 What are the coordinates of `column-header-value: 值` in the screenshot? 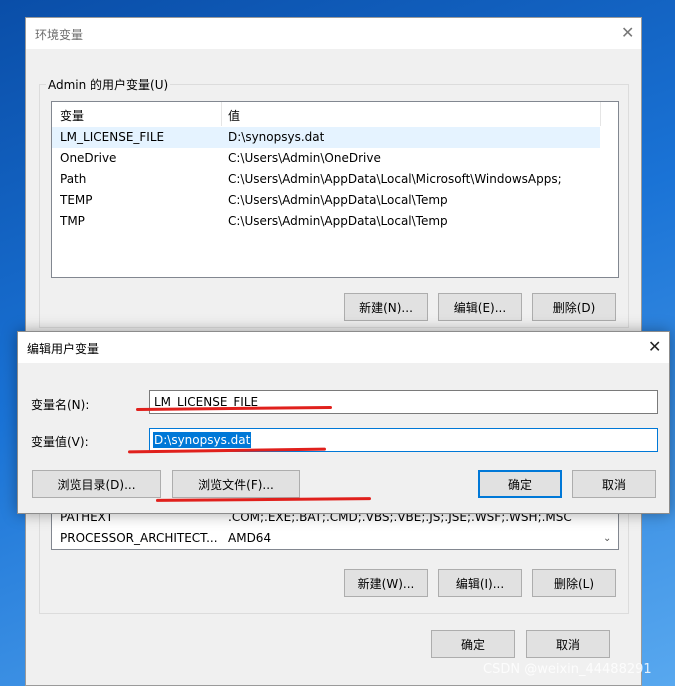 It's located at (234, 115).